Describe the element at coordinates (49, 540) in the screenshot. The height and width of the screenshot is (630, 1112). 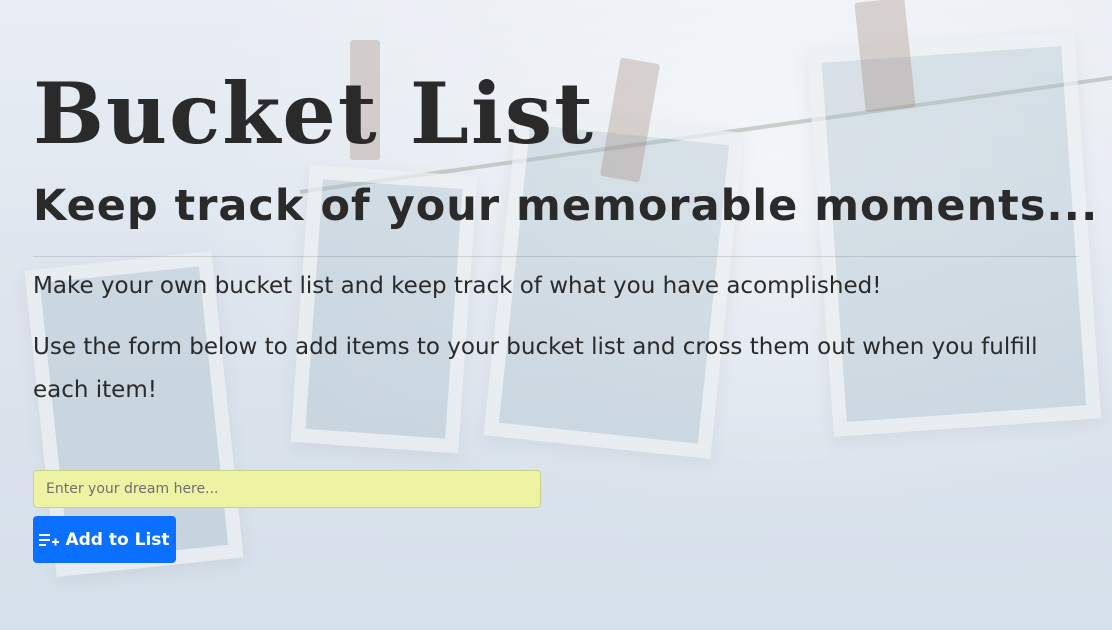
I see `playlist-add-icon` at that location.